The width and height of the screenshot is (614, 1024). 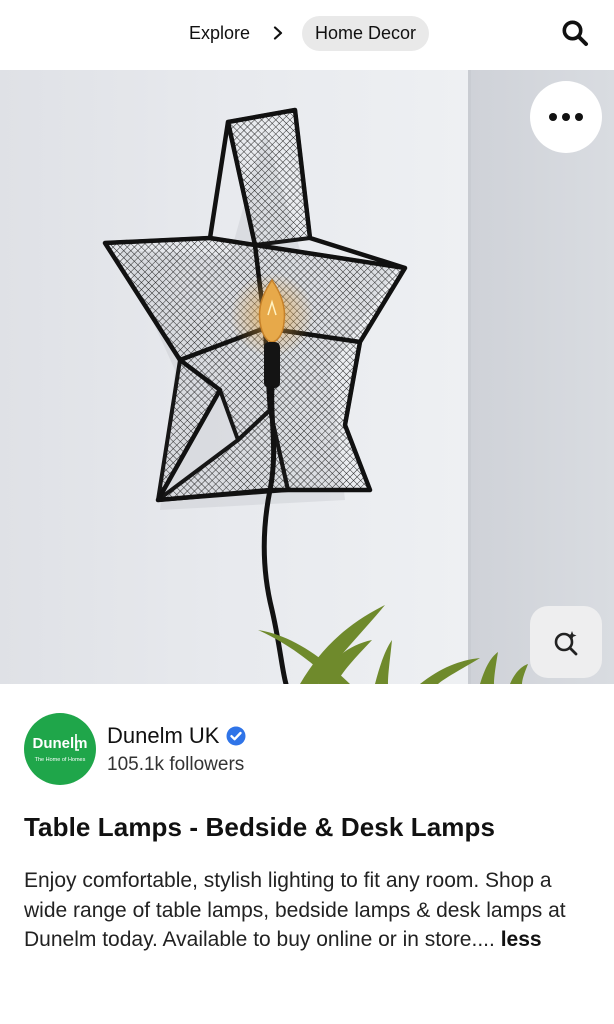 I want to click on visual-search-icon, so click(x=566, y=643).